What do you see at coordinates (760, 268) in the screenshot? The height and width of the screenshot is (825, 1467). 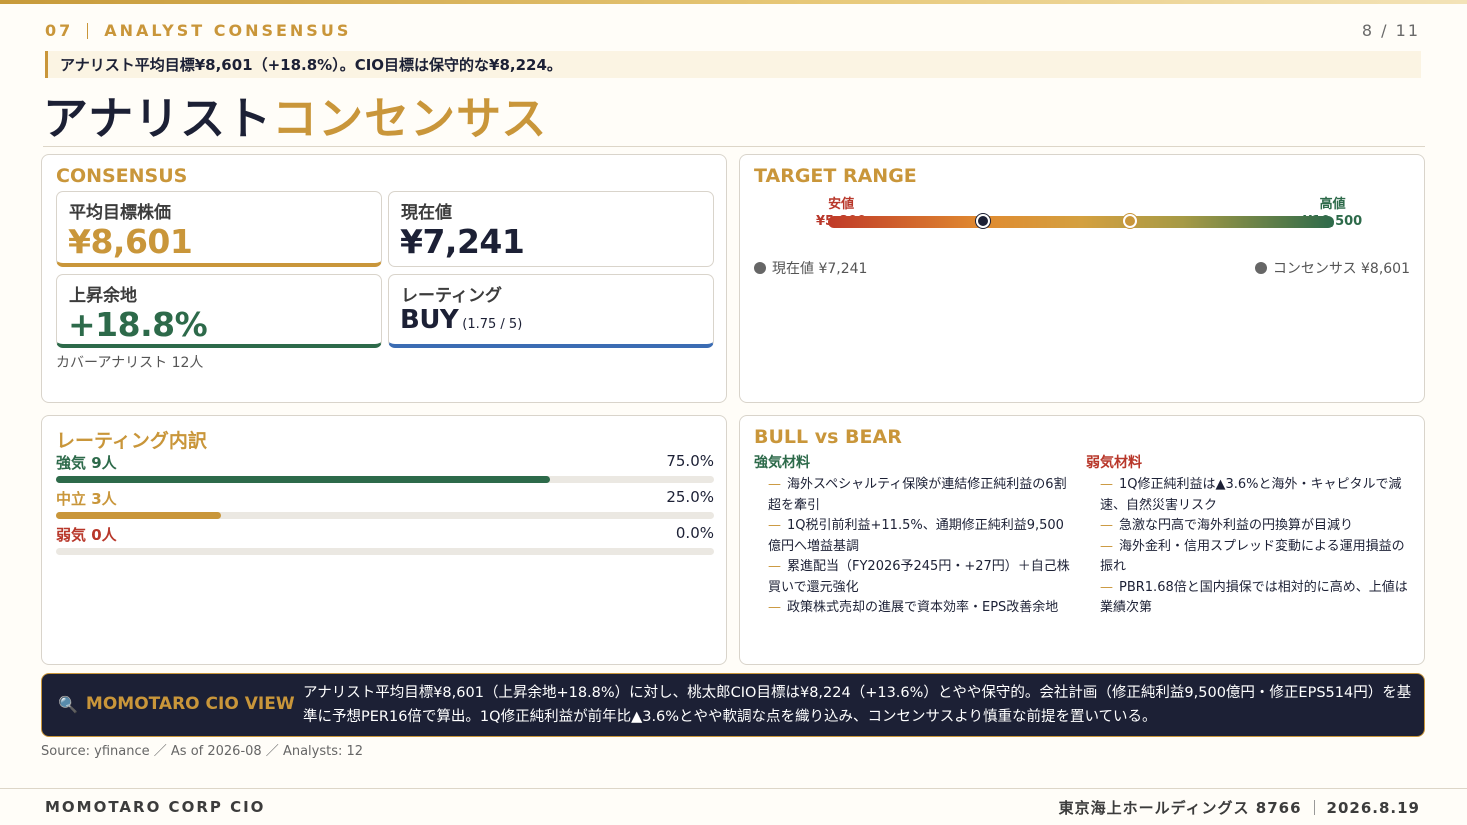 I see `legend-current-dot` at bounding box center [760, 268].